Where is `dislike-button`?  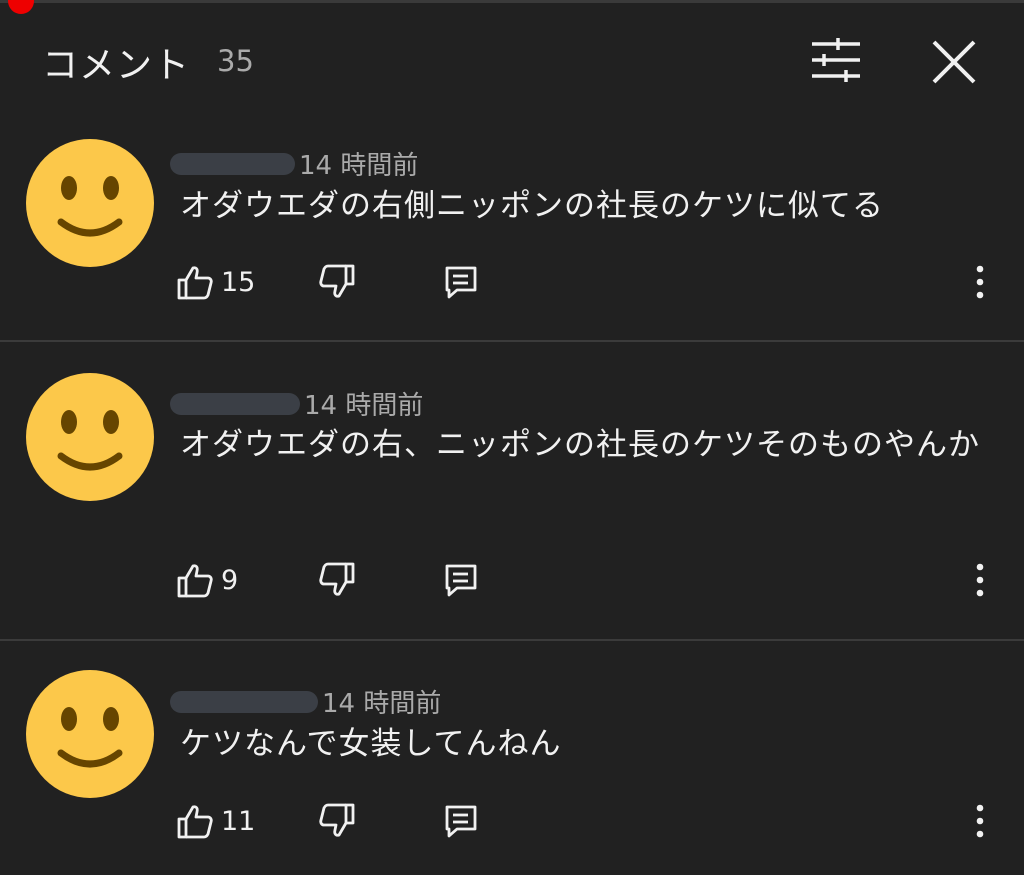 dislike-button is located at coordinates (337, 821).